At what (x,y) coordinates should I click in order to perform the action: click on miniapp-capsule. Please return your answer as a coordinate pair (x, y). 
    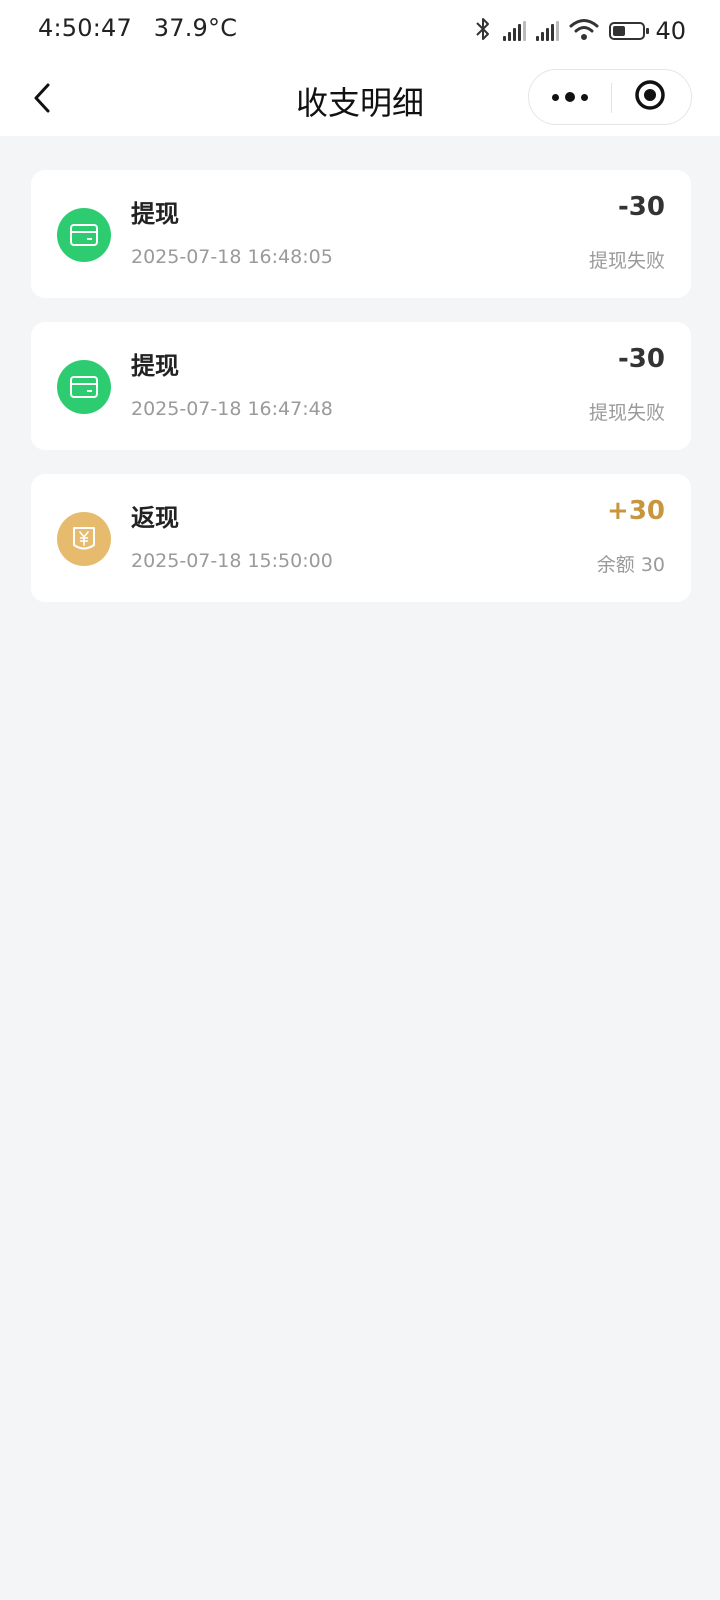
    Looking at the image, I should click on (610, 97).